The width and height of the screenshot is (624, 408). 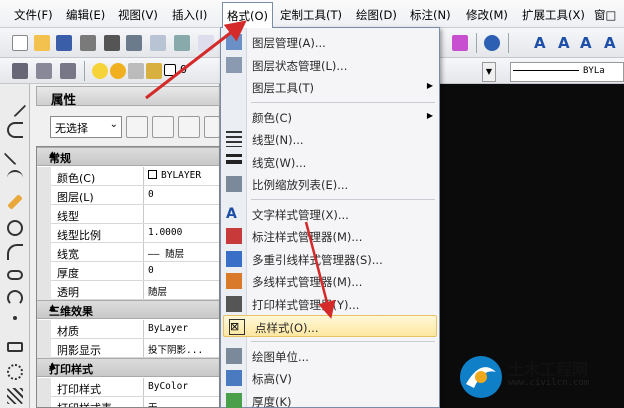 I want to click on section-header: 三维效果 ▲, so click(x=128, y=309).